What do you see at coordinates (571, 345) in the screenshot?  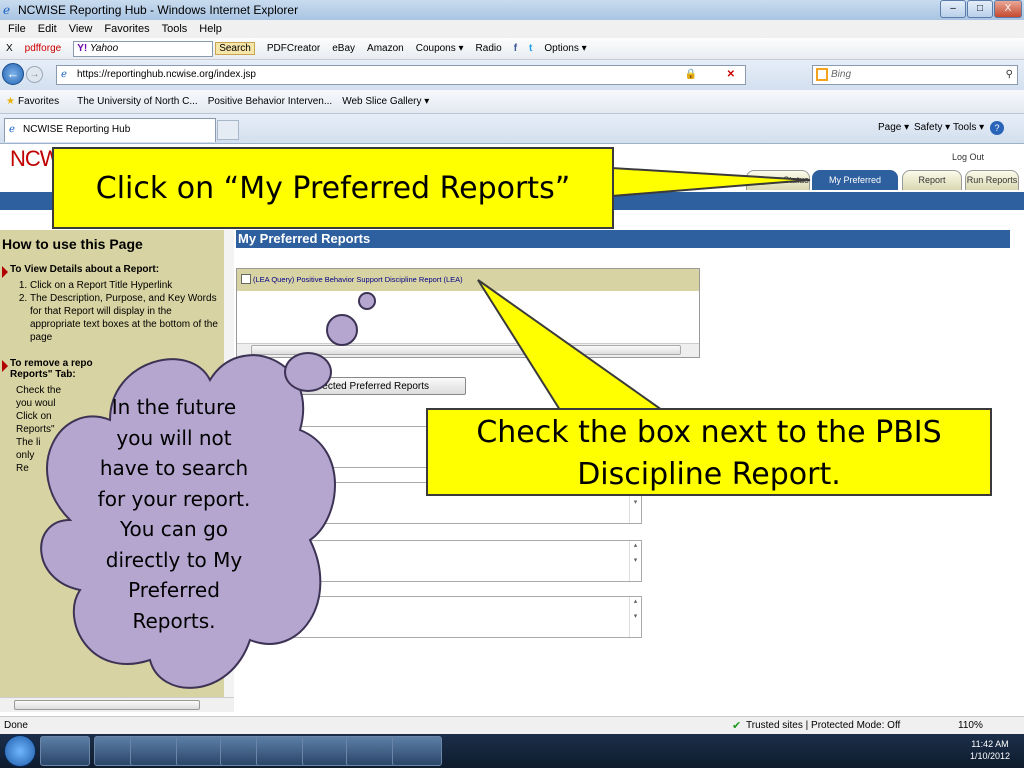 I see `callout2-pointer` at bounding box center [571, 345].